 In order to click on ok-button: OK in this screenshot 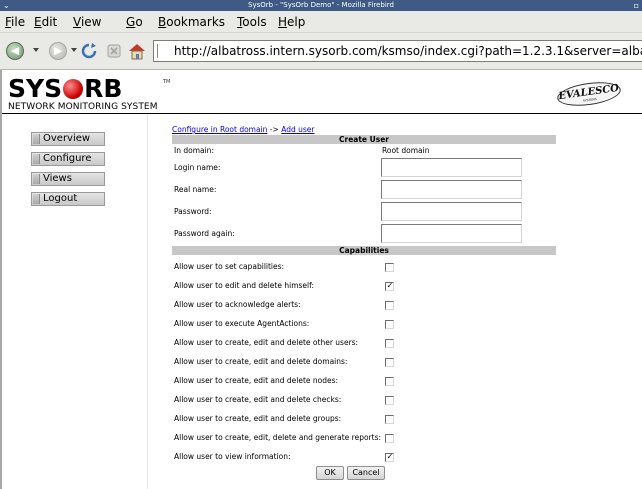, I will do `click(330, 473)`.